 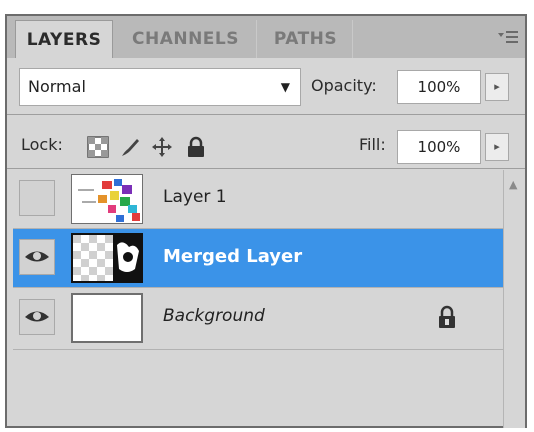 What do you see at coordinates (507, 37) in the screenshot?
I see `panel-menu-icon` at bounding box center [507, 37].